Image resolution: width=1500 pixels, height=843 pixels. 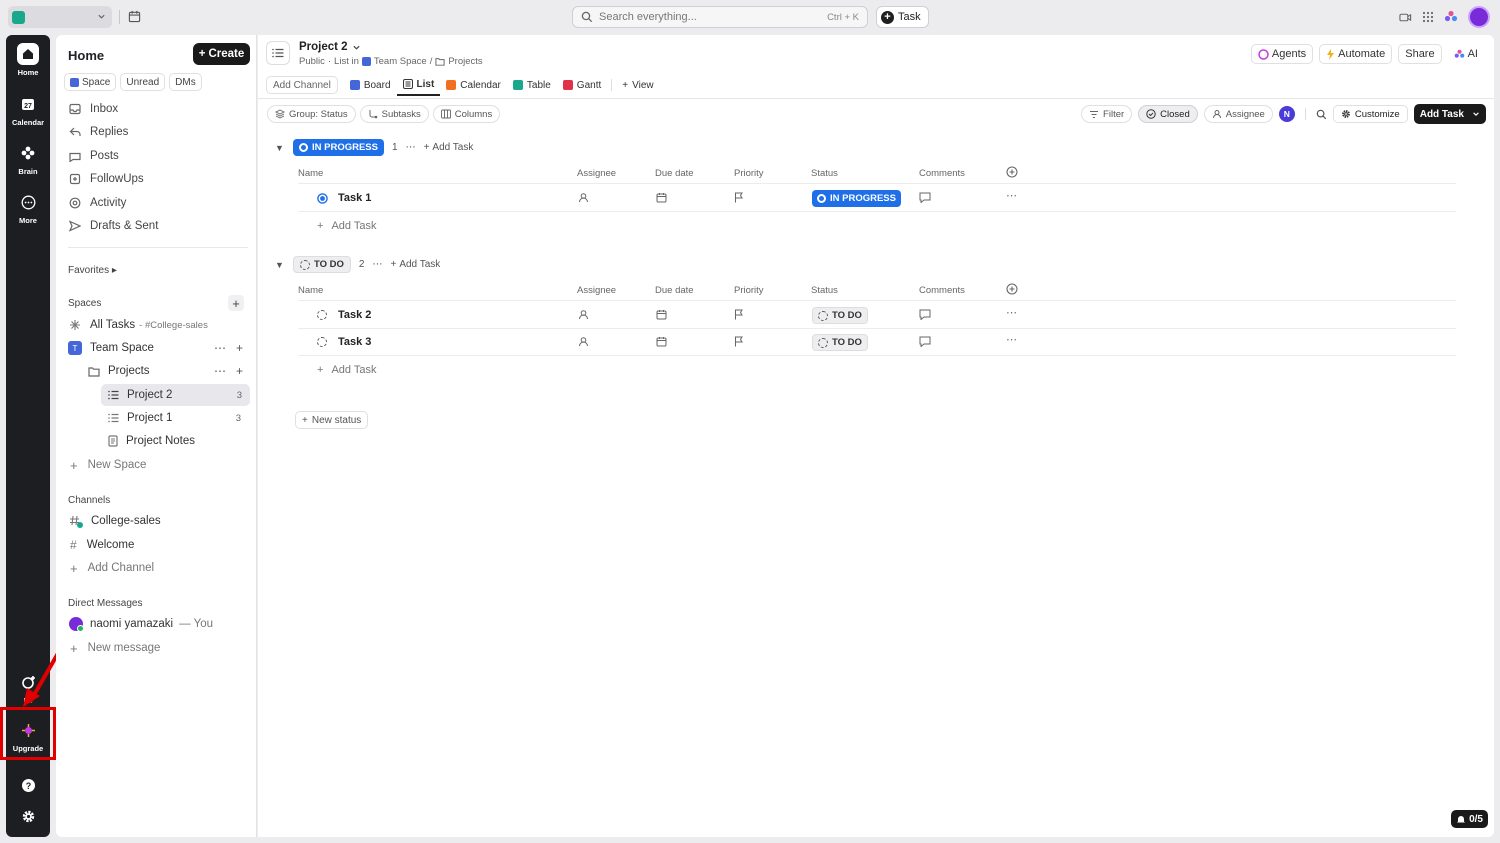 I want to click on new-space-button: + New Space, so click(x=156, y=465).